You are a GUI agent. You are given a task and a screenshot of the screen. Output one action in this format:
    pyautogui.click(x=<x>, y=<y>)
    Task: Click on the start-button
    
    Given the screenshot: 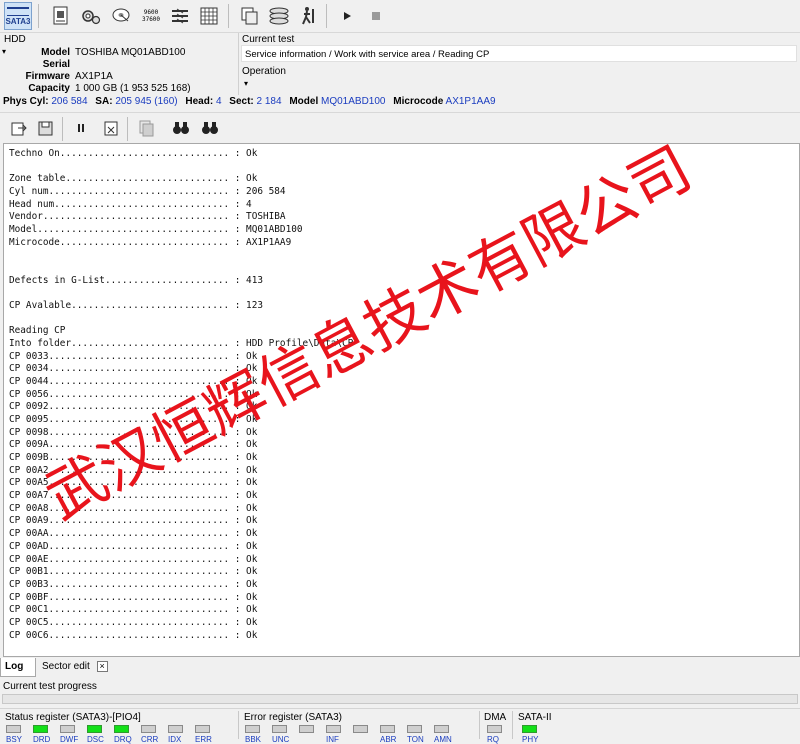 What is the action you would take?
    pyautogui.click(x=347, y=16)
    